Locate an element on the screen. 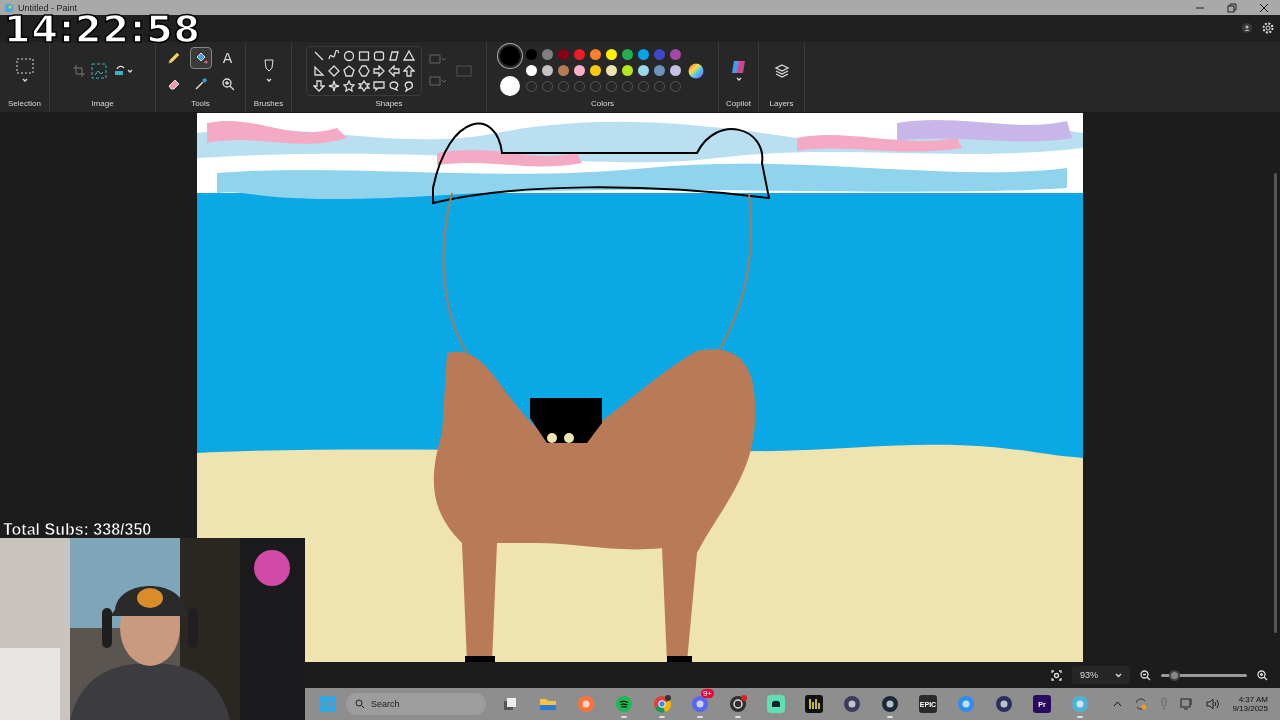 This screenshot has height=720, width=1280. subscriber-counter: Total Subs: 338/350 is located at coordinates (77, 530).